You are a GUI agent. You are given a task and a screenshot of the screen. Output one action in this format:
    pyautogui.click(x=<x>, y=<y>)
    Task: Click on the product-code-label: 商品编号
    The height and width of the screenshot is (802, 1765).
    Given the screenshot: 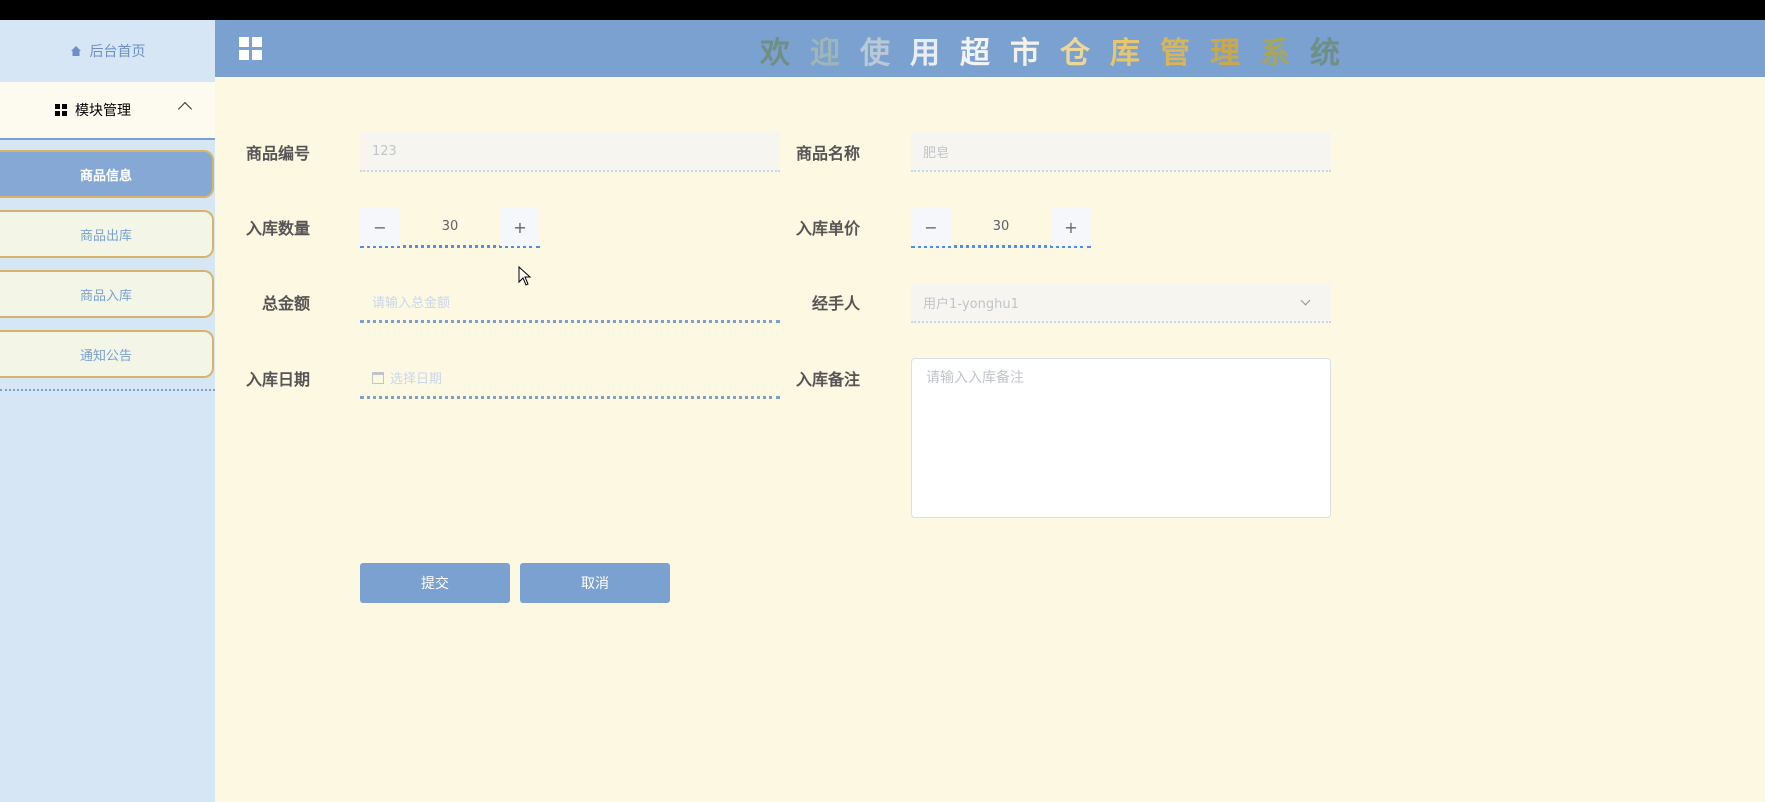 What is the action you would take?
    pyautogui.click(x=277, y=153)
    